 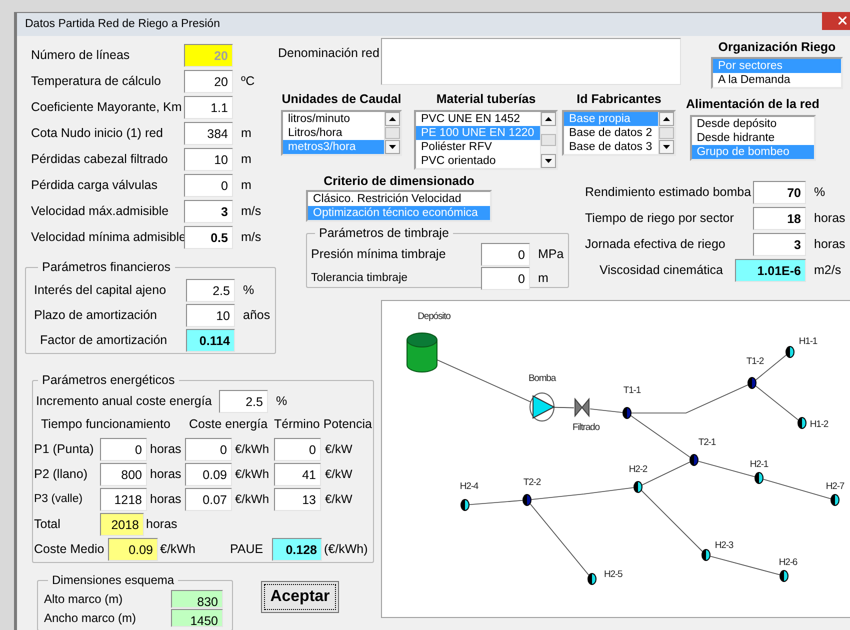 What do you see at coordinates (777, 47) in the screenshot?
I see `list-title: Organización Riego` at bounding box center [777, 47].